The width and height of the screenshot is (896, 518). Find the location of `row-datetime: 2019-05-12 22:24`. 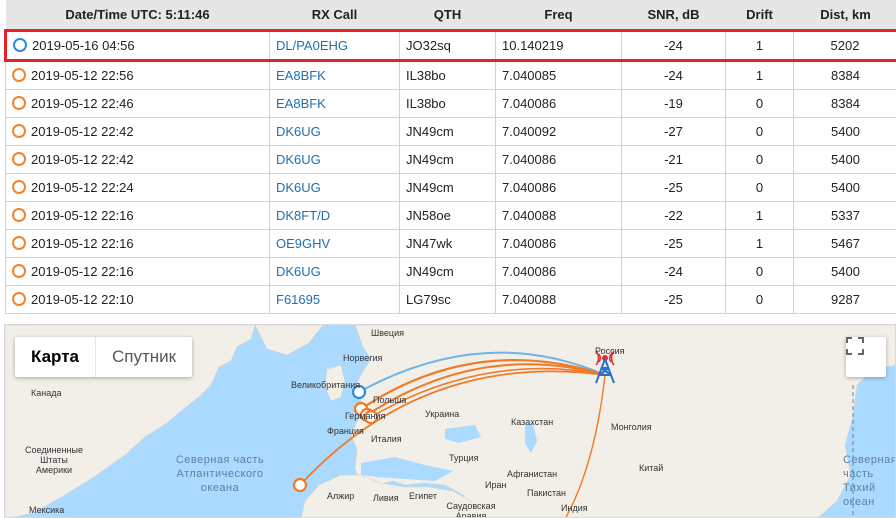

row-datetime: 2019-05-12 22:24 is located at coordinates (82, 187).